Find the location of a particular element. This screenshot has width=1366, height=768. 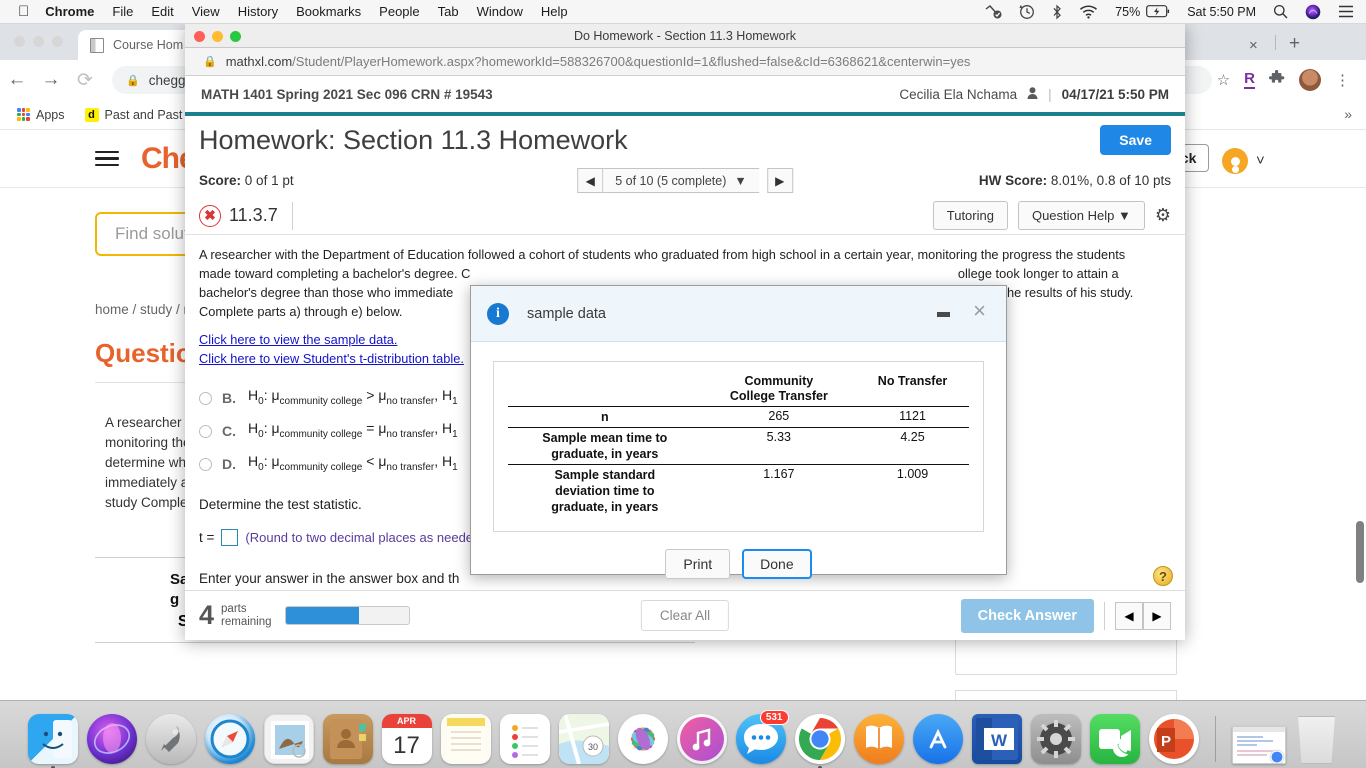

gear-icon: ⚙ is located at coordinates (1163, 215).